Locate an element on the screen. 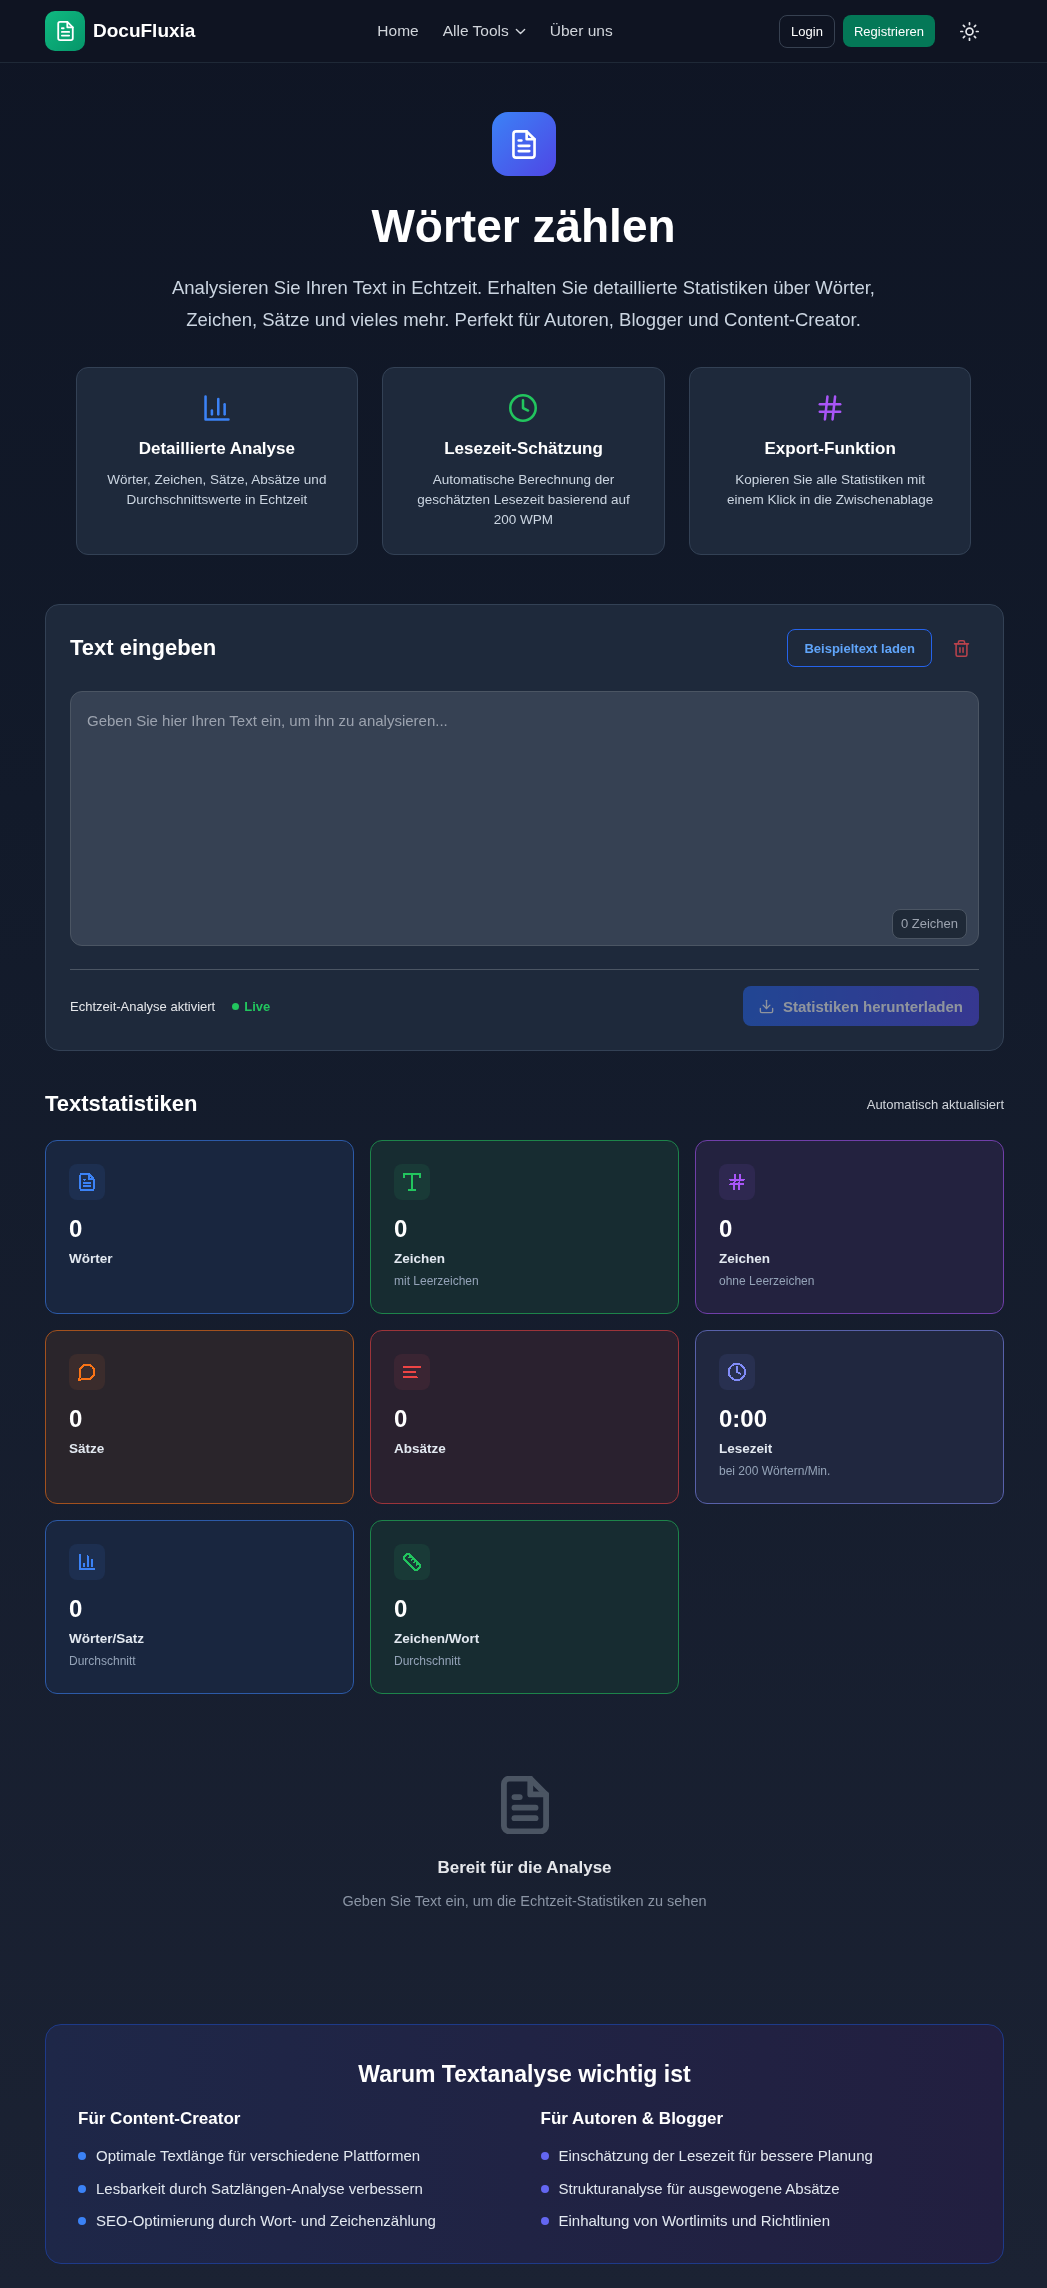 This screenshot has height=2288, width=1047. download-icon is located at coordinates (766, 1006).